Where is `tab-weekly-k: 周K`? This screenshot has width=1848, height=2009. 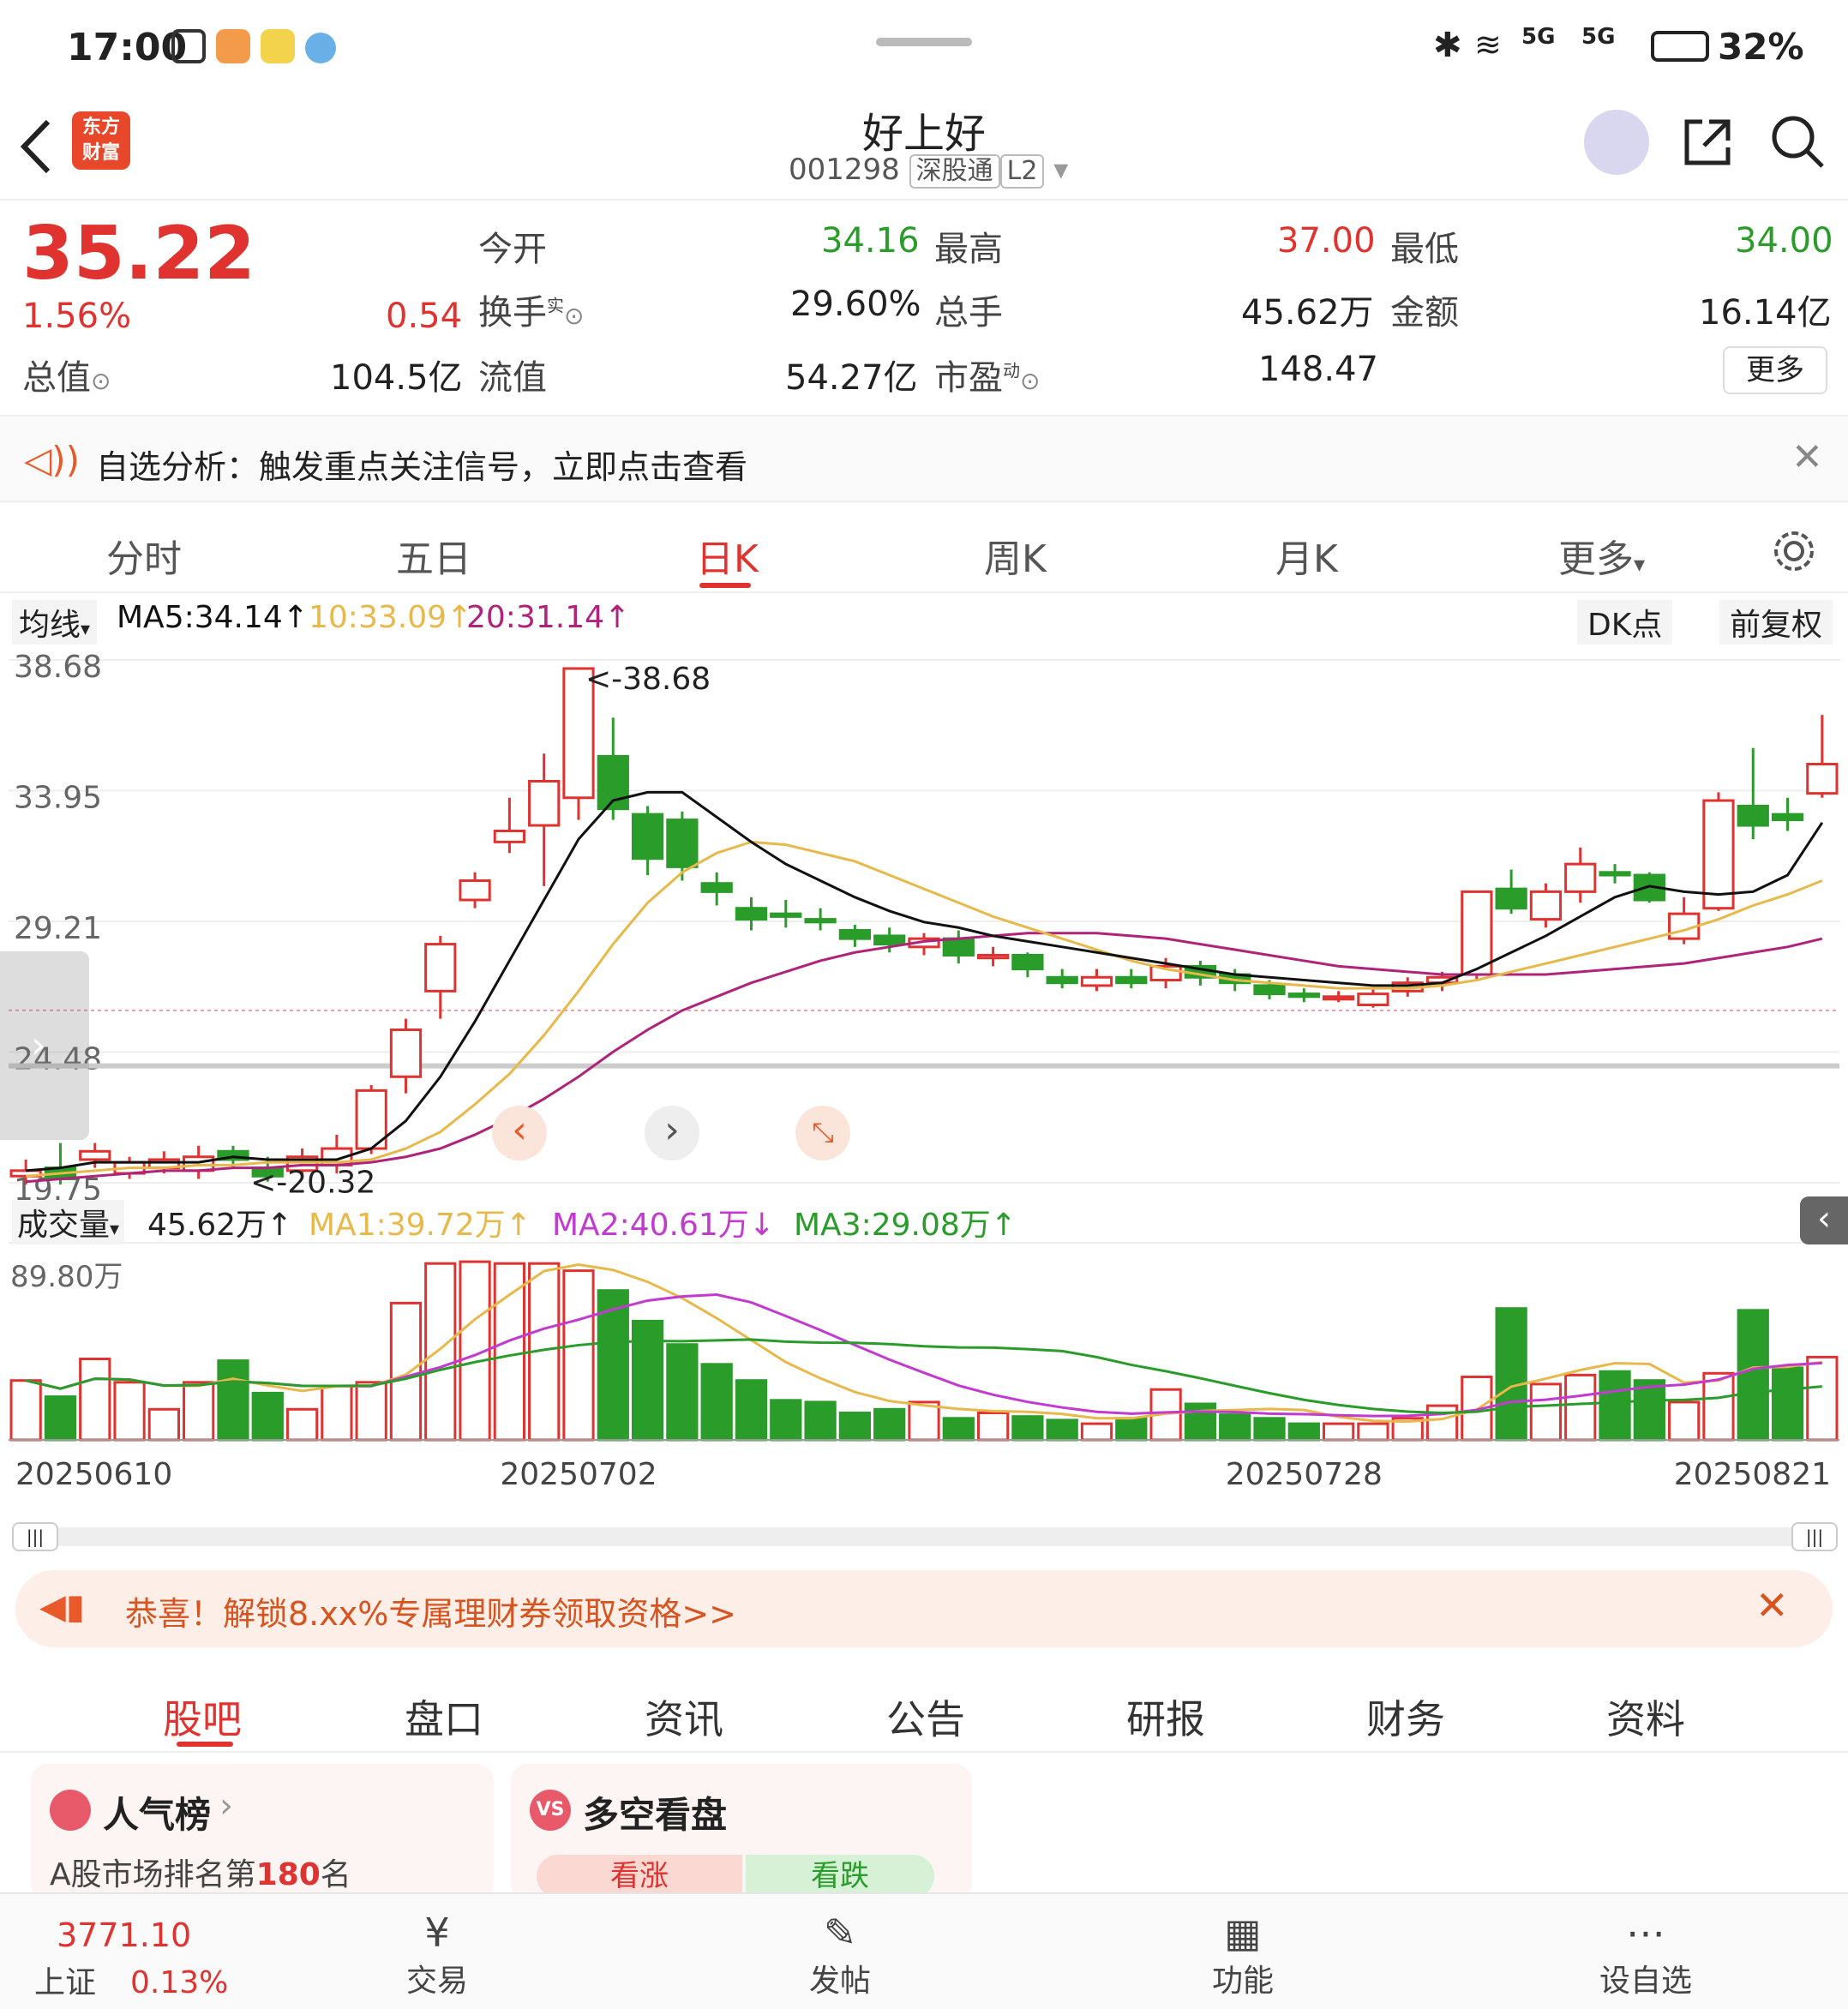
tab-weekly-k: 周K is located at coordinates (1015, 555).